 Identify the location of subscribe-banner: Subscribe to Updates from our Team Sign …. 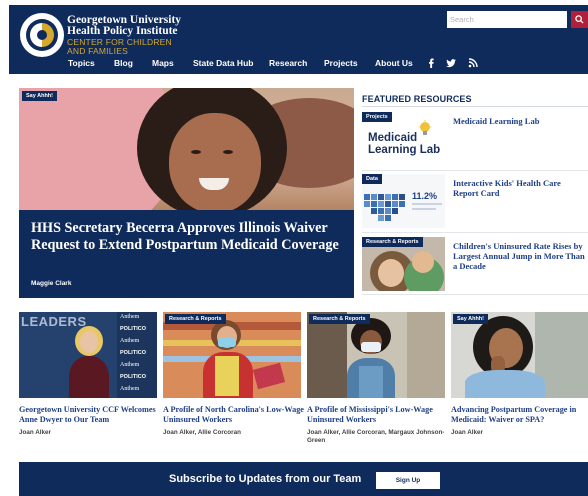
(303, 479).